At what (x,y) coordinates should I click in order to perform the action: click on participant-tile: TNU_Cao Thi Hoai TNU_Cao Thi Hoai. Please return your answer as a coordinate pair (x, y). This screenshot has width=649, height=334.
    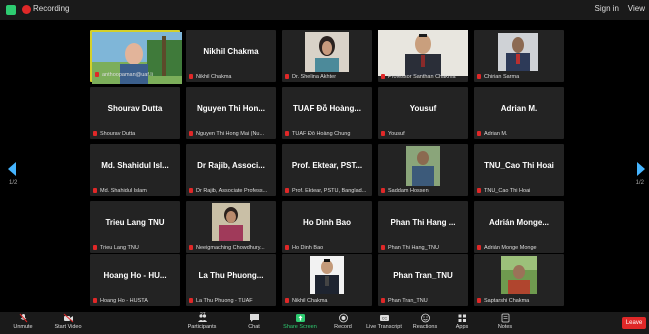
    Looking at the image, I should click on (519, 170).